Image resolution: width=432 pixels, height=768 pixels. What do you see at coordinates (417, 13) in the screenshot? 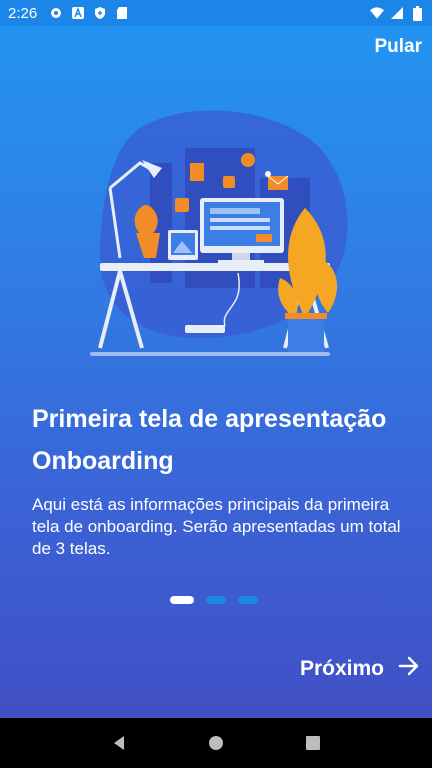
I see `battery-icon` at bounding box center [417, 13].